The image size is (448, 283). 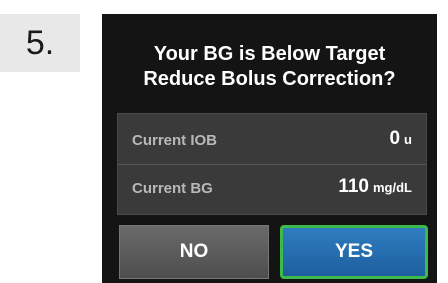 I want to click on dialog-title-line-2: Reduce Bolus Correction?, so click(x=269, y=79).